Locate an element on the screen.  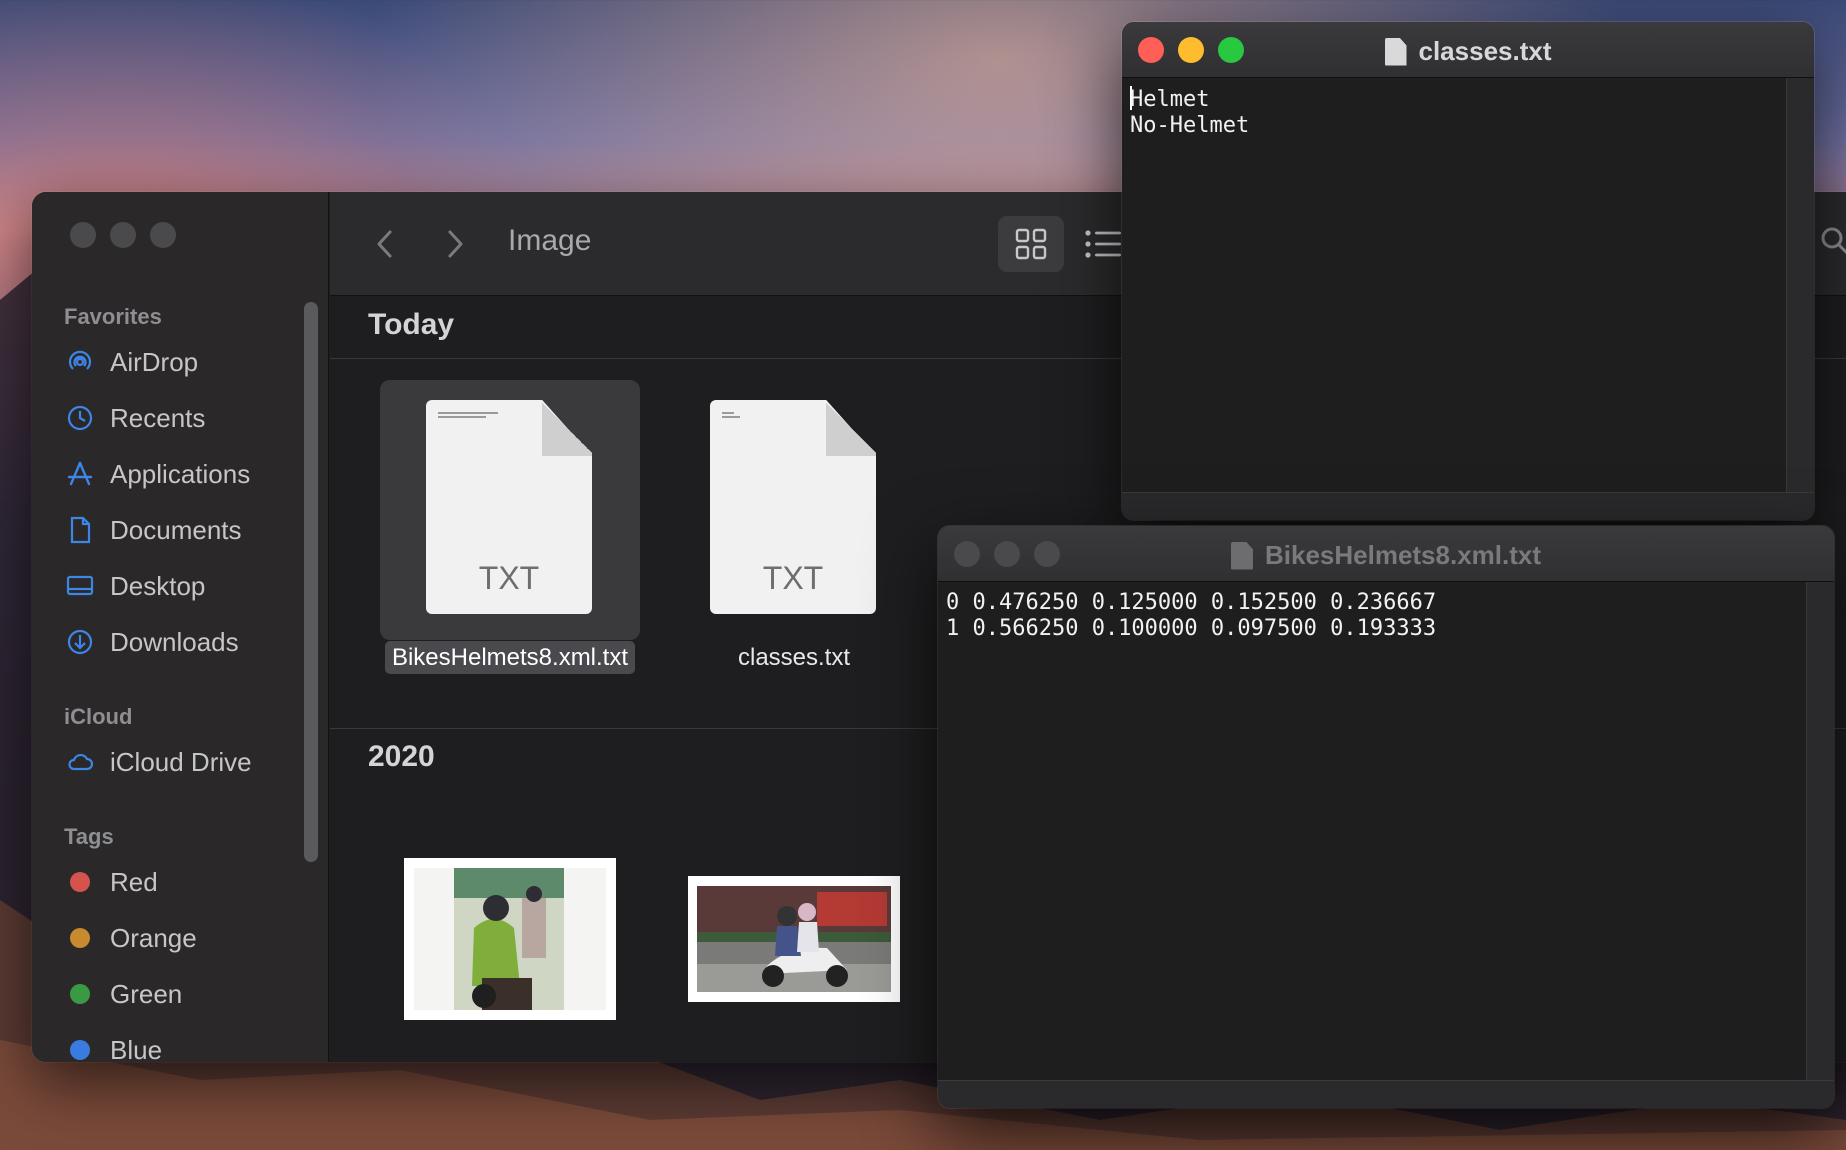
forward-button is located at coordinates (455, 244).